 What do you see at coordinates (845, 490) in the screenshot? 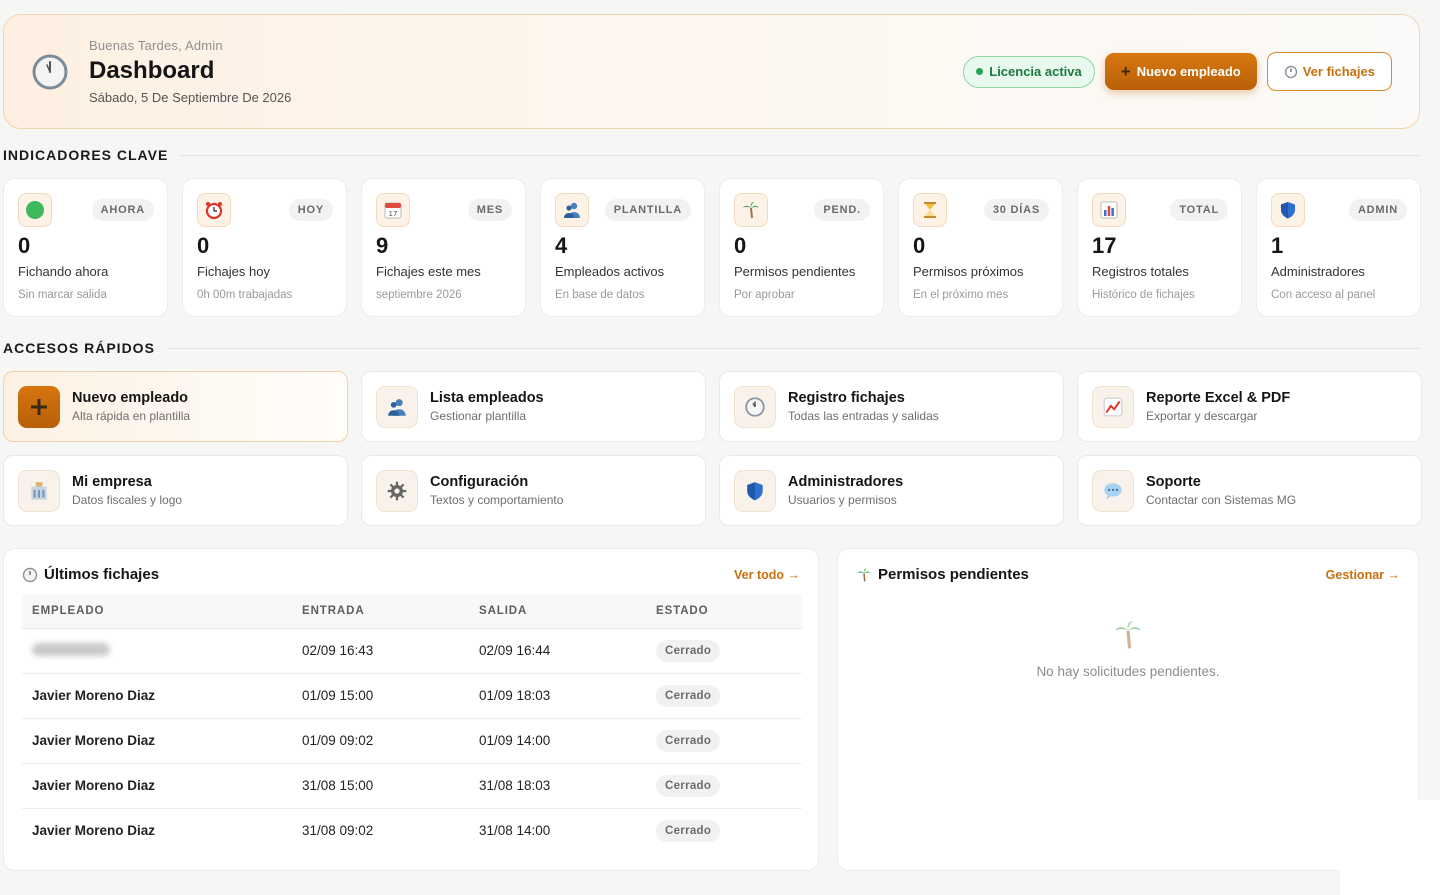
I see `quick-access-texts: Administradores Usuarios y permisos` at bounding box center [845, 490].